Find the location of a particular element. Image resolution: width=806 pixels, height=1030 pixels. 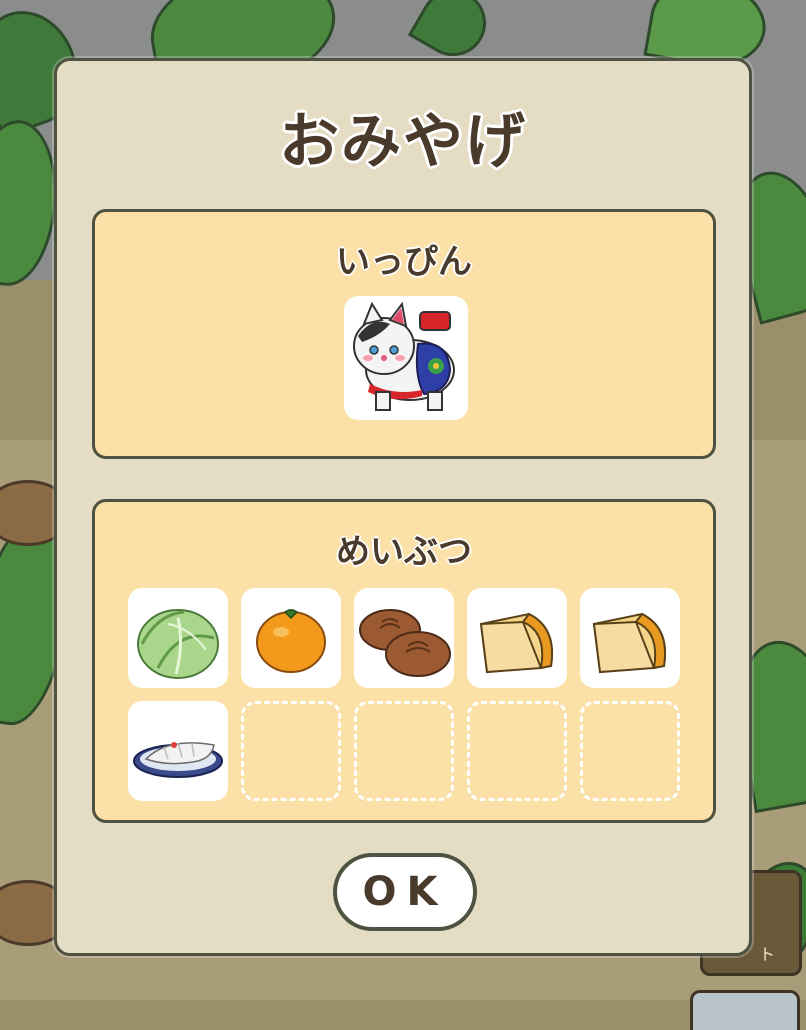

manju-buns-icon is located at coordinates (404, 638).